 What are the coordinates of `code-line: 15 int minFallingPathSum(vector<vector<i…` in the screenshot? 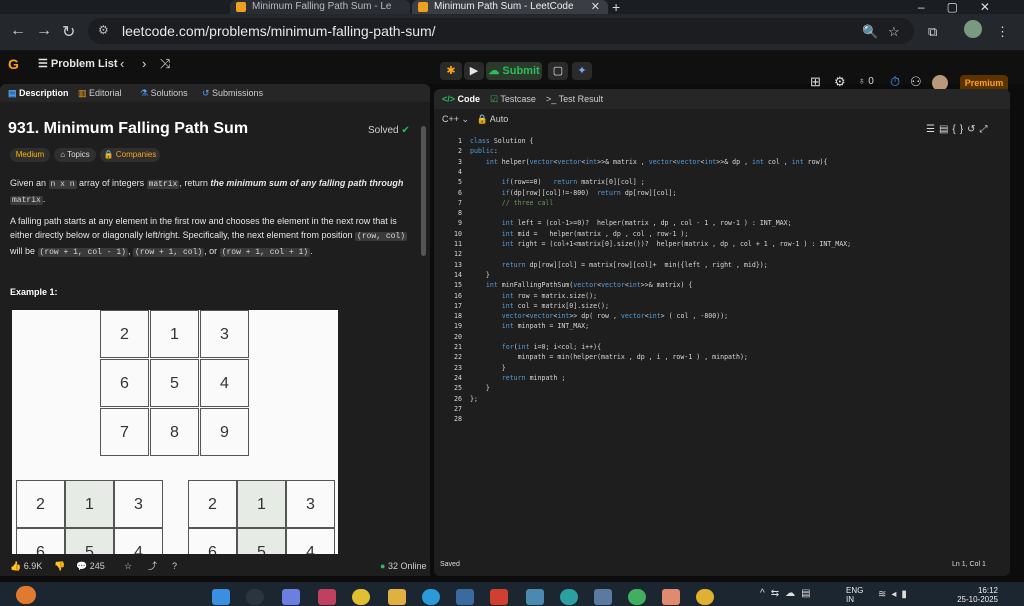 It's located at (720, 285).